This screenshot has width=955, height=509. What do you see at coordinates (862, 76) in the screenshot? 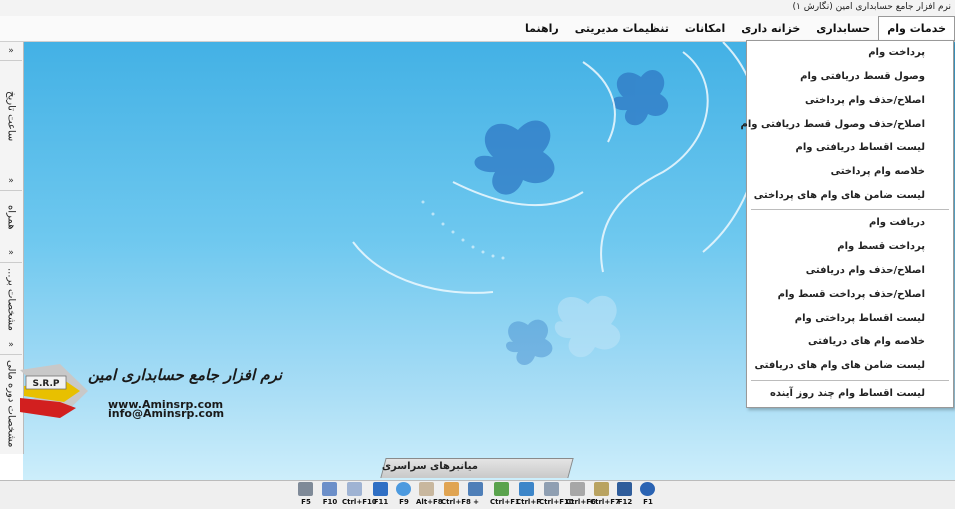
I see `menu-item-collect-installment: وصول قسط دریافتی وام` at bounding box center [862, 76].